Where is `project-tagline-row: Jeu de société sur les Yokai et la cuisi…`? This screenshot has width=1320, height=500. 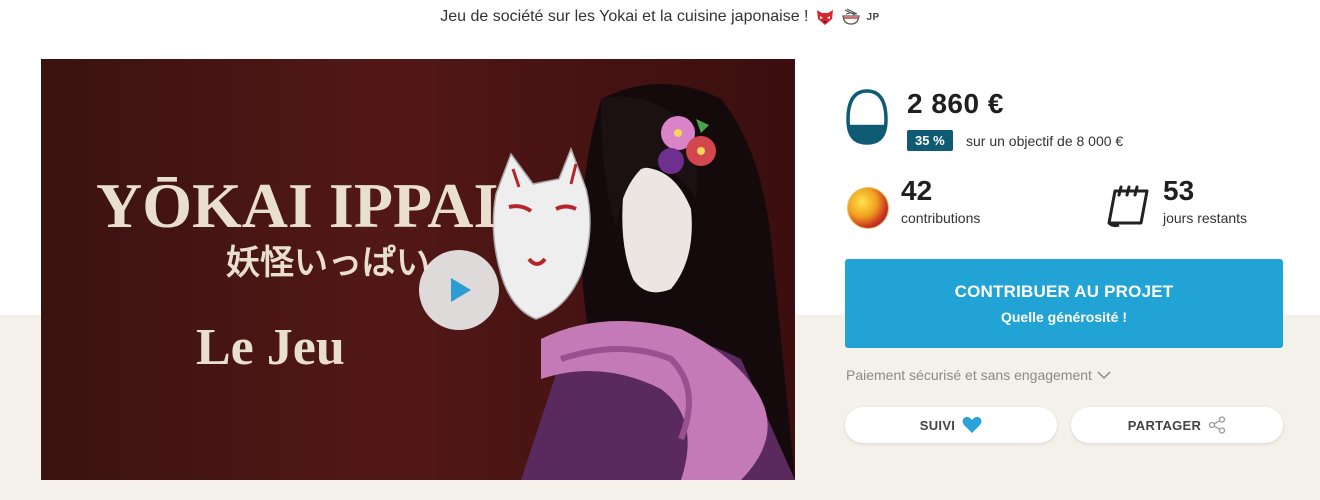 project-tagline-row: Jeu de société sur les Yokai et la cuisi… is located at coordinates (660, 17).